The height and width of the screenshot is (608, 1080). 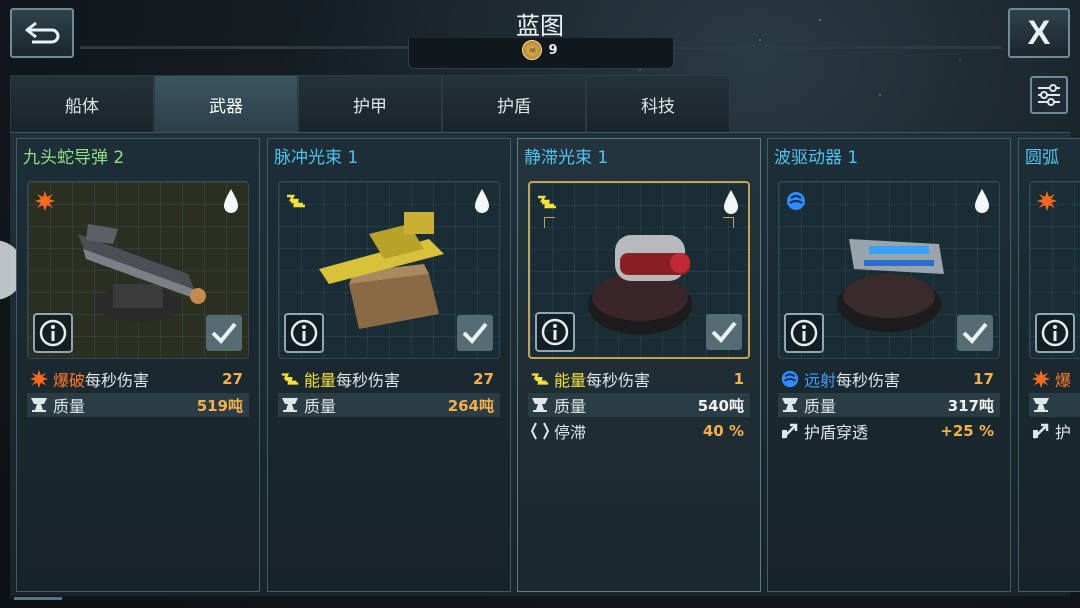 I want to click on far-shot-icon, so click(x=796, y=201).